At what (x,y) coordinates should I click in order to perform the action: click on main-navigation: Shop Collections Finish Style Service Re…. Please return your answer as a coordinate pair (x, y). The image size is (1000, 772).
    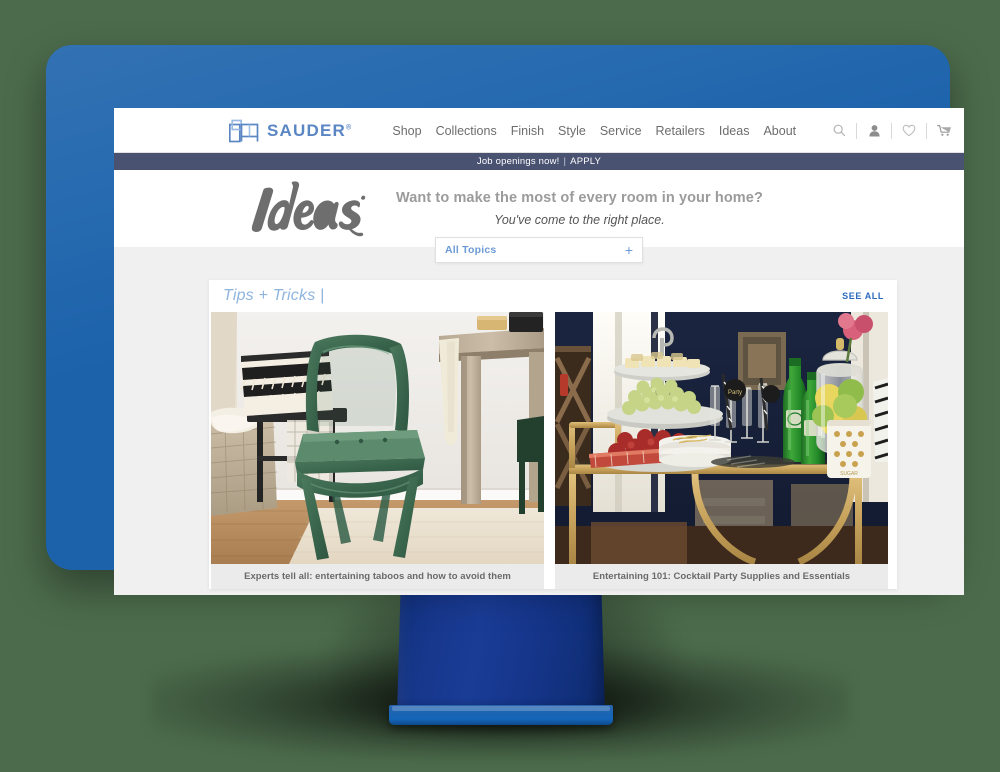
    Looking at the image, I should click on (594, 131).